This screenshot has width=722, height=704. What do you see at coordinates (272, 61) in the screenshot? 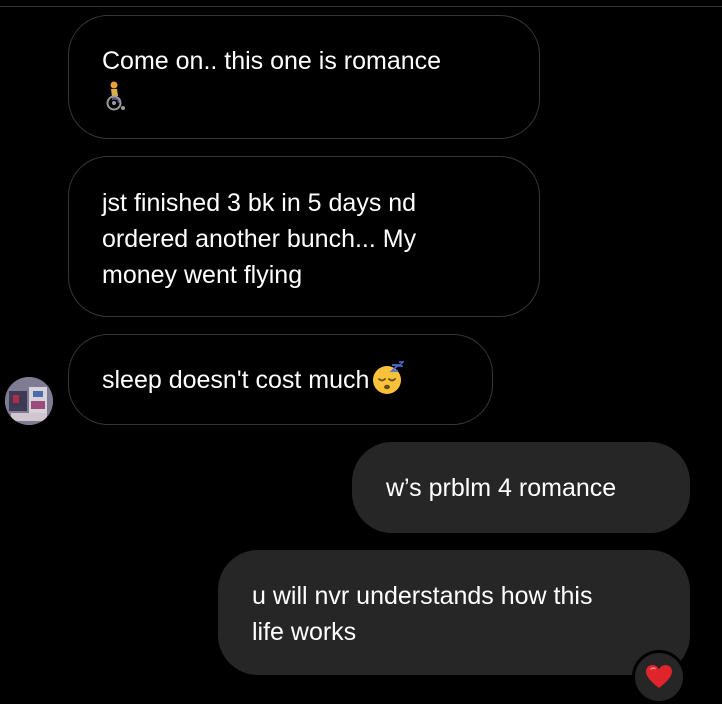
I see `message-text: Come on.. this one is romance` at bounding box center [272, 61].